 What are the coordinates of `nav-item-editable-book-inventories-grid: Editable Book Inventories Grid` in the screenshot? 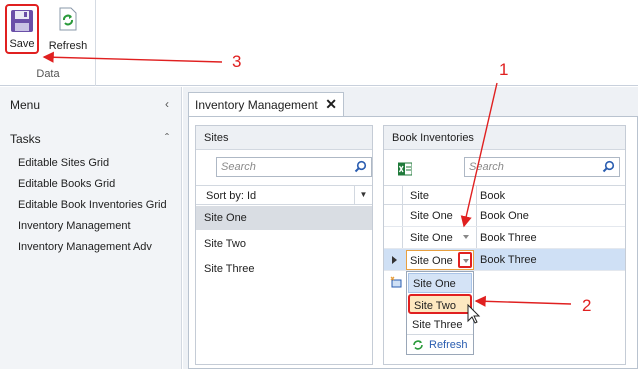 It's located at (92, 205).